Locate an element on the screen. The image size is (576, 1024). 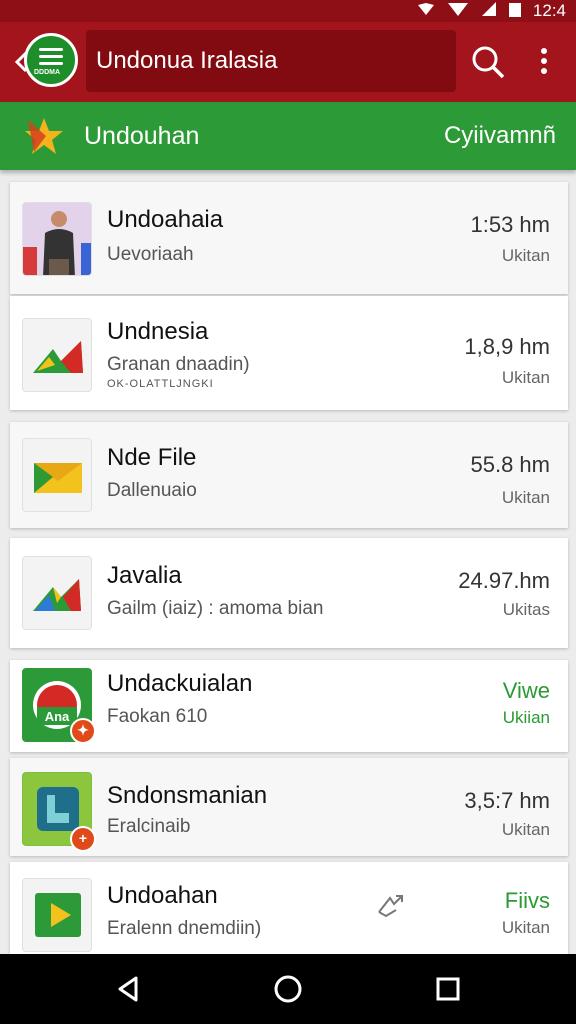
item-subtitle: Eralcinaib is located at coordinates (149, 826).